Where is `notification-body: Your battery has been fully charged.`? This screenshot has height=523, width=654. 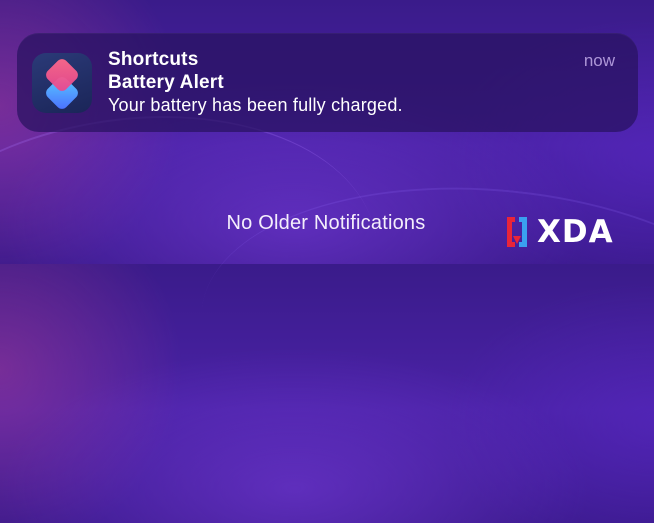 notification-body: Your battery has been fully charged. is located at coordinates (255, 105).